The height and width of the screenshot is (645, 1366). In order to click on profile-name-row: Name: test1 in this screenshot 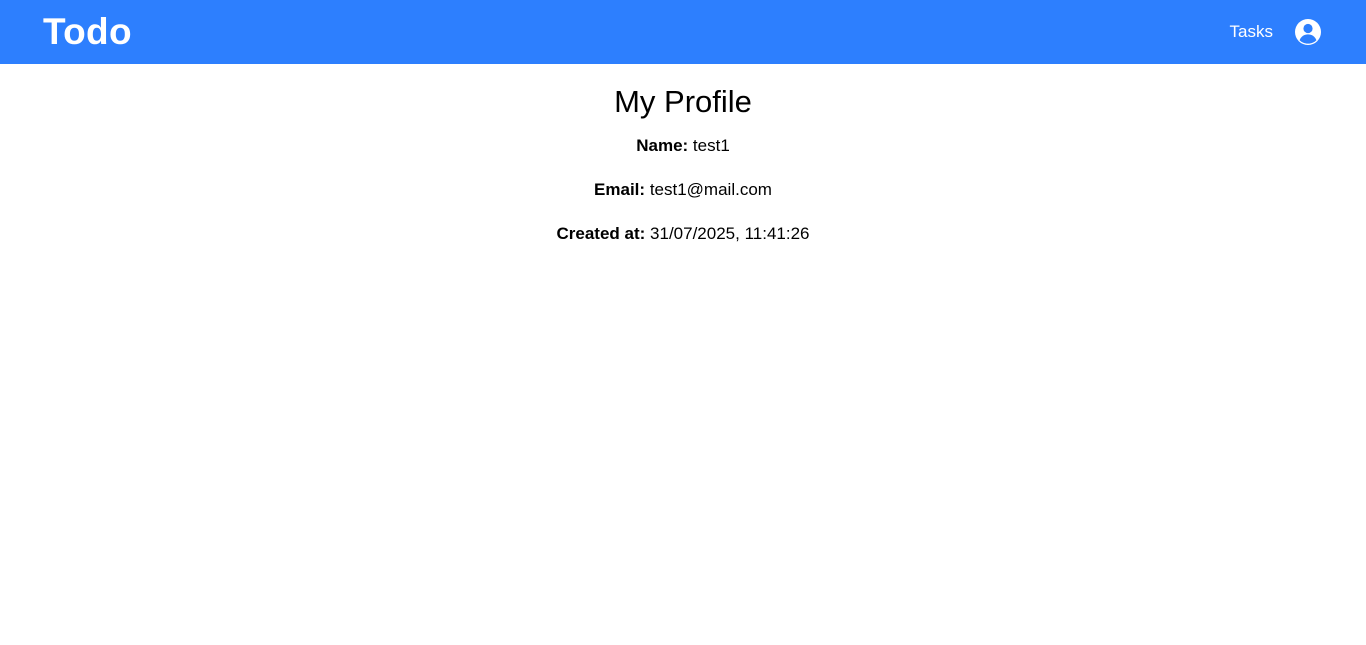, I will do `click(683, 146)`.